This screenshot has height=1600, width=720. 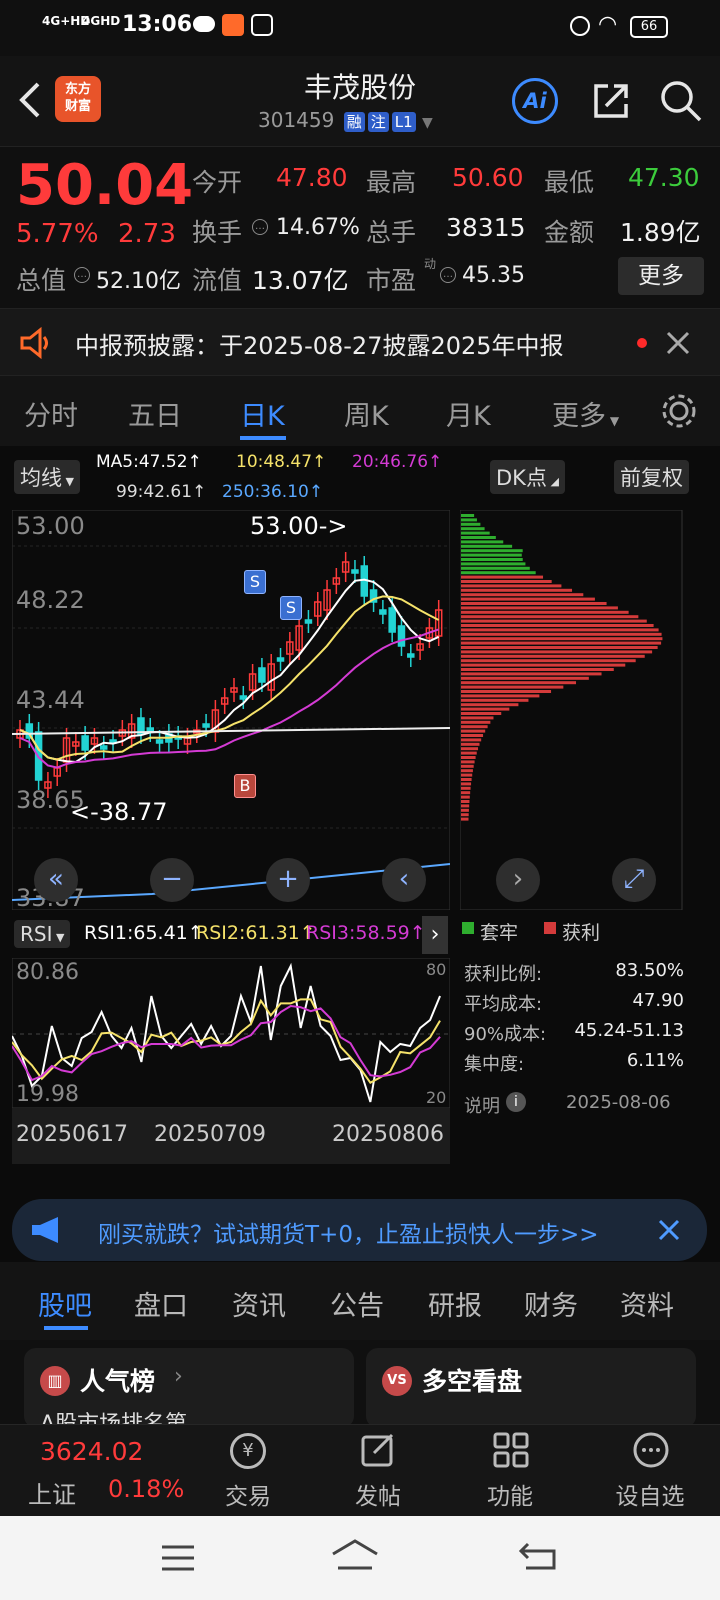 What do you see at coordinates (78, 99) in the screenshot?
I see `eastmoney-logo: 东方 财富` at bounding box center [78, 99].